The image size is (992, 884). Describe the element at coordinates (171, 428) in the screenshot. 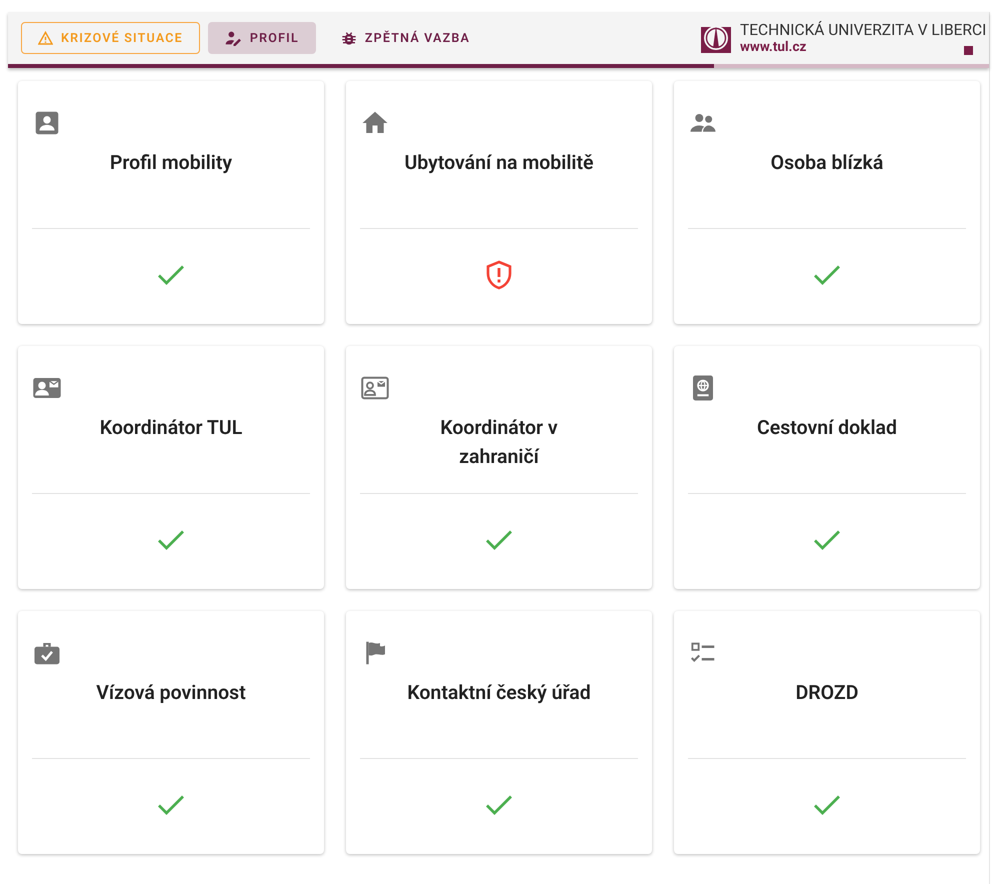

I see `card-title: Koordinátor TUL` at that location.